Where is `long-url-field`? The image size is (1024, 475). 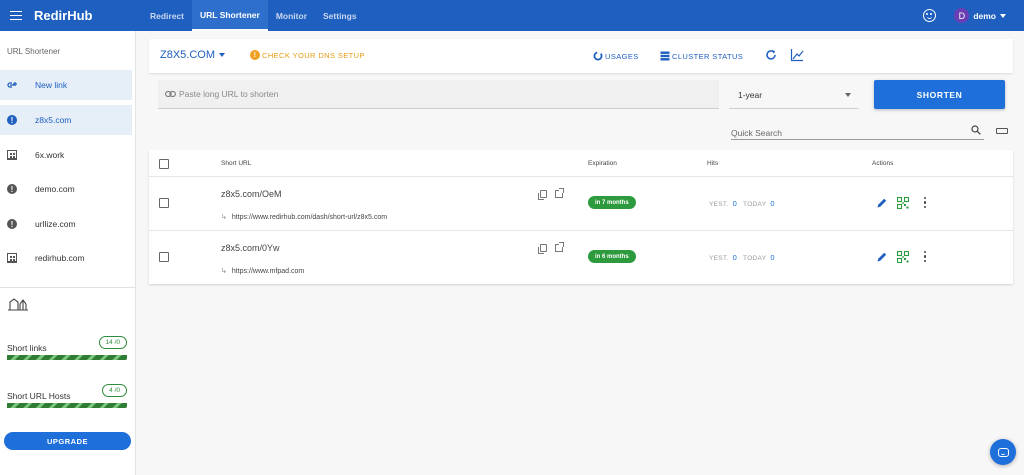 long-url-field is located at coordinates (438, 94).